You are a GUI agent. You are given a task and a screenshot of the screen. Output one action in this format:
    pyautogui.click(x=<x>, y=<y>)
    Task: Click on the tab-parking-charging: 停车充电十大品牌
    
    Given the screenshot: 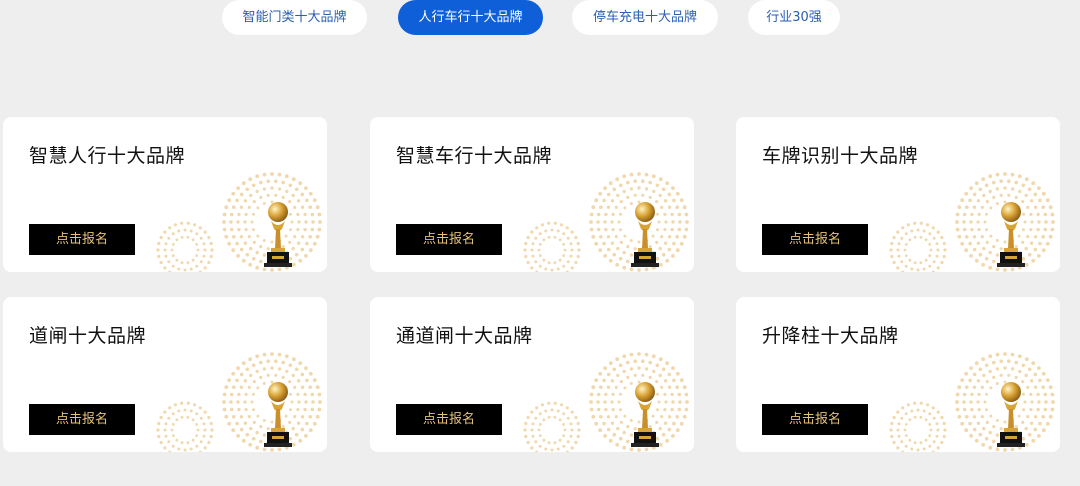 What is the action you would take?
    pyautogui.click(x=645, y=17)
    